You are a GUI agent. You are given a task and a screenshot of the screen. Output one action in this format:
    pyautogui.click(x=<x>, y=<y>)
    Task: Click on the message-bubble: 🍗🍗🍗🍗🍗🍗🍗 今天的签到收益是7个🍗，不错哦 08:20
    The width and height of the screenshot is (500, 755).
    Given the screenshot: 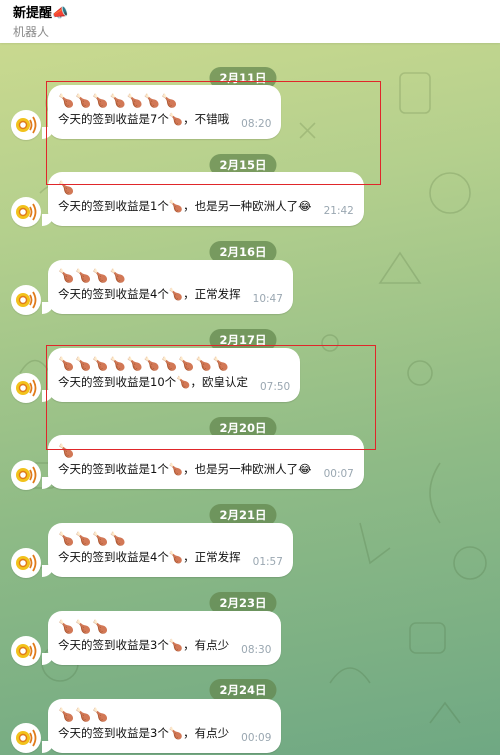 What is the action you would take?
    pyautogui.click(x=161, y=112)
    